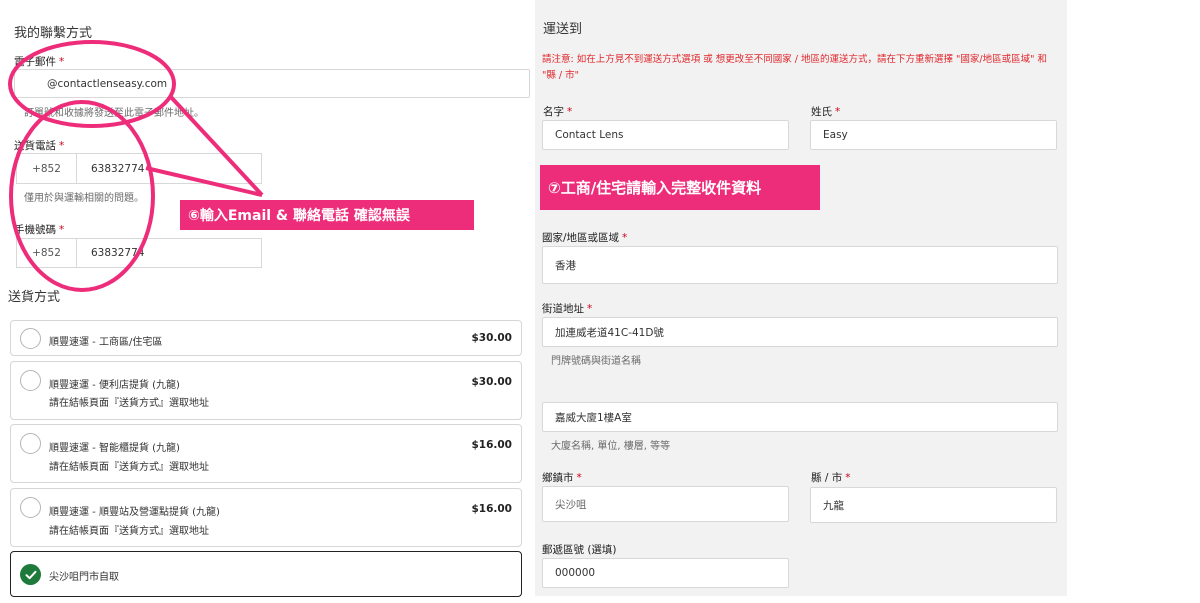 This screenshot has width=1200, height=603. I want to click on postcode-value: 000000, so click(575, 573).